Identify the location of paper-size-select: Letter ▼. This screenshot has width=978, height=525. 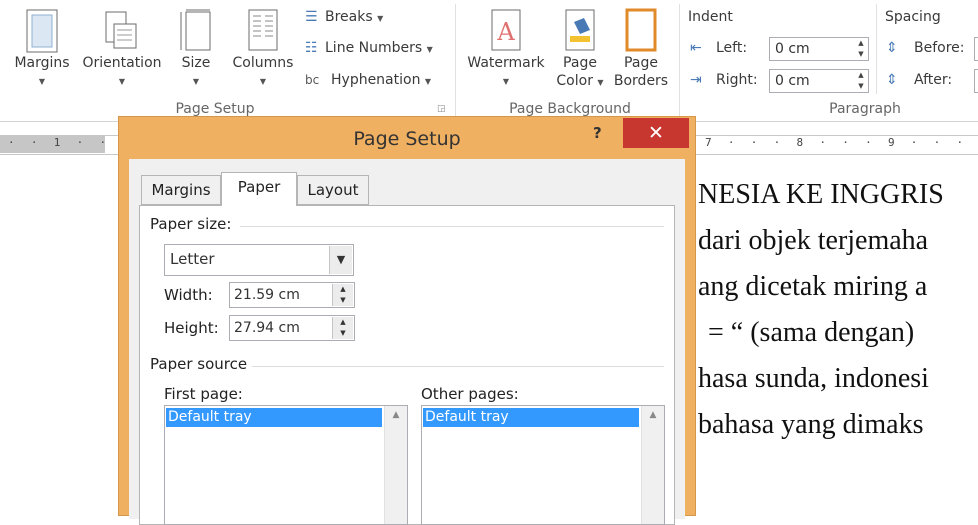
(259, 260).